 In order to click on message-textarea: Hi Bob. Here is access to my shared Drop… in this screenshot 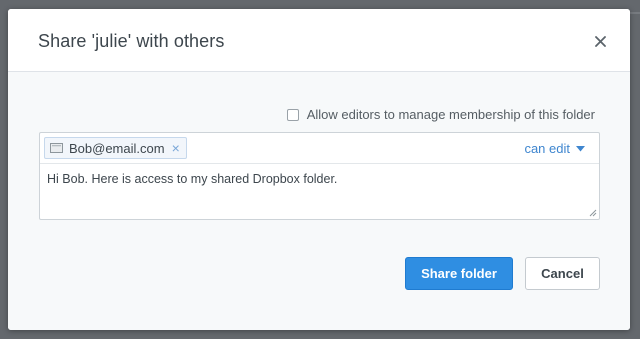, I will do `click(319, 192)`.